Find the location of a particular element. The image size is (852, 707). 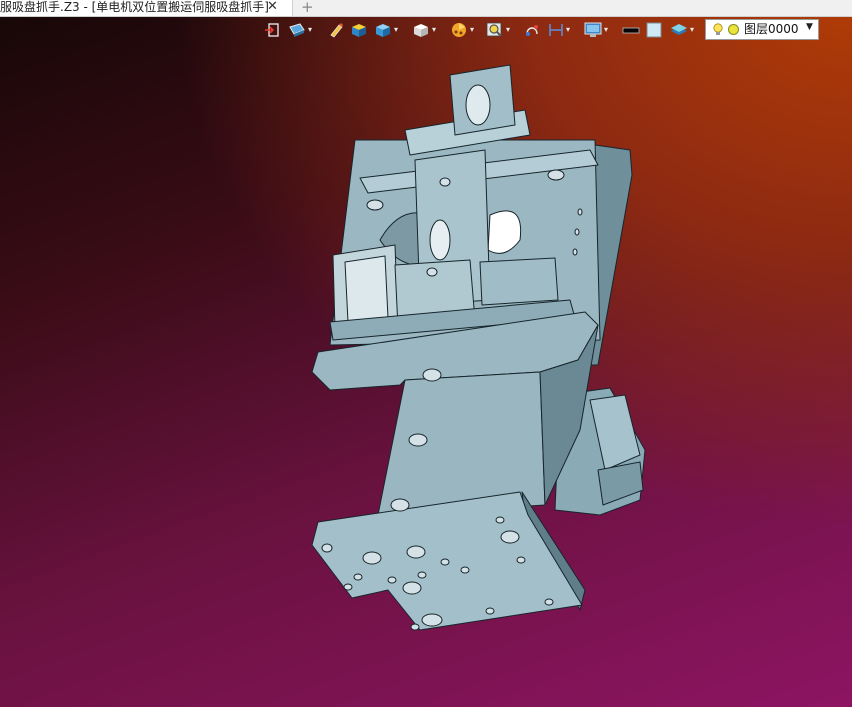

view-toolbar: ▾ ▾ ▾ ▾ ▾ ▾ ▾ ▾ 图层0000 ▼ is located at coordinates (556, 31).